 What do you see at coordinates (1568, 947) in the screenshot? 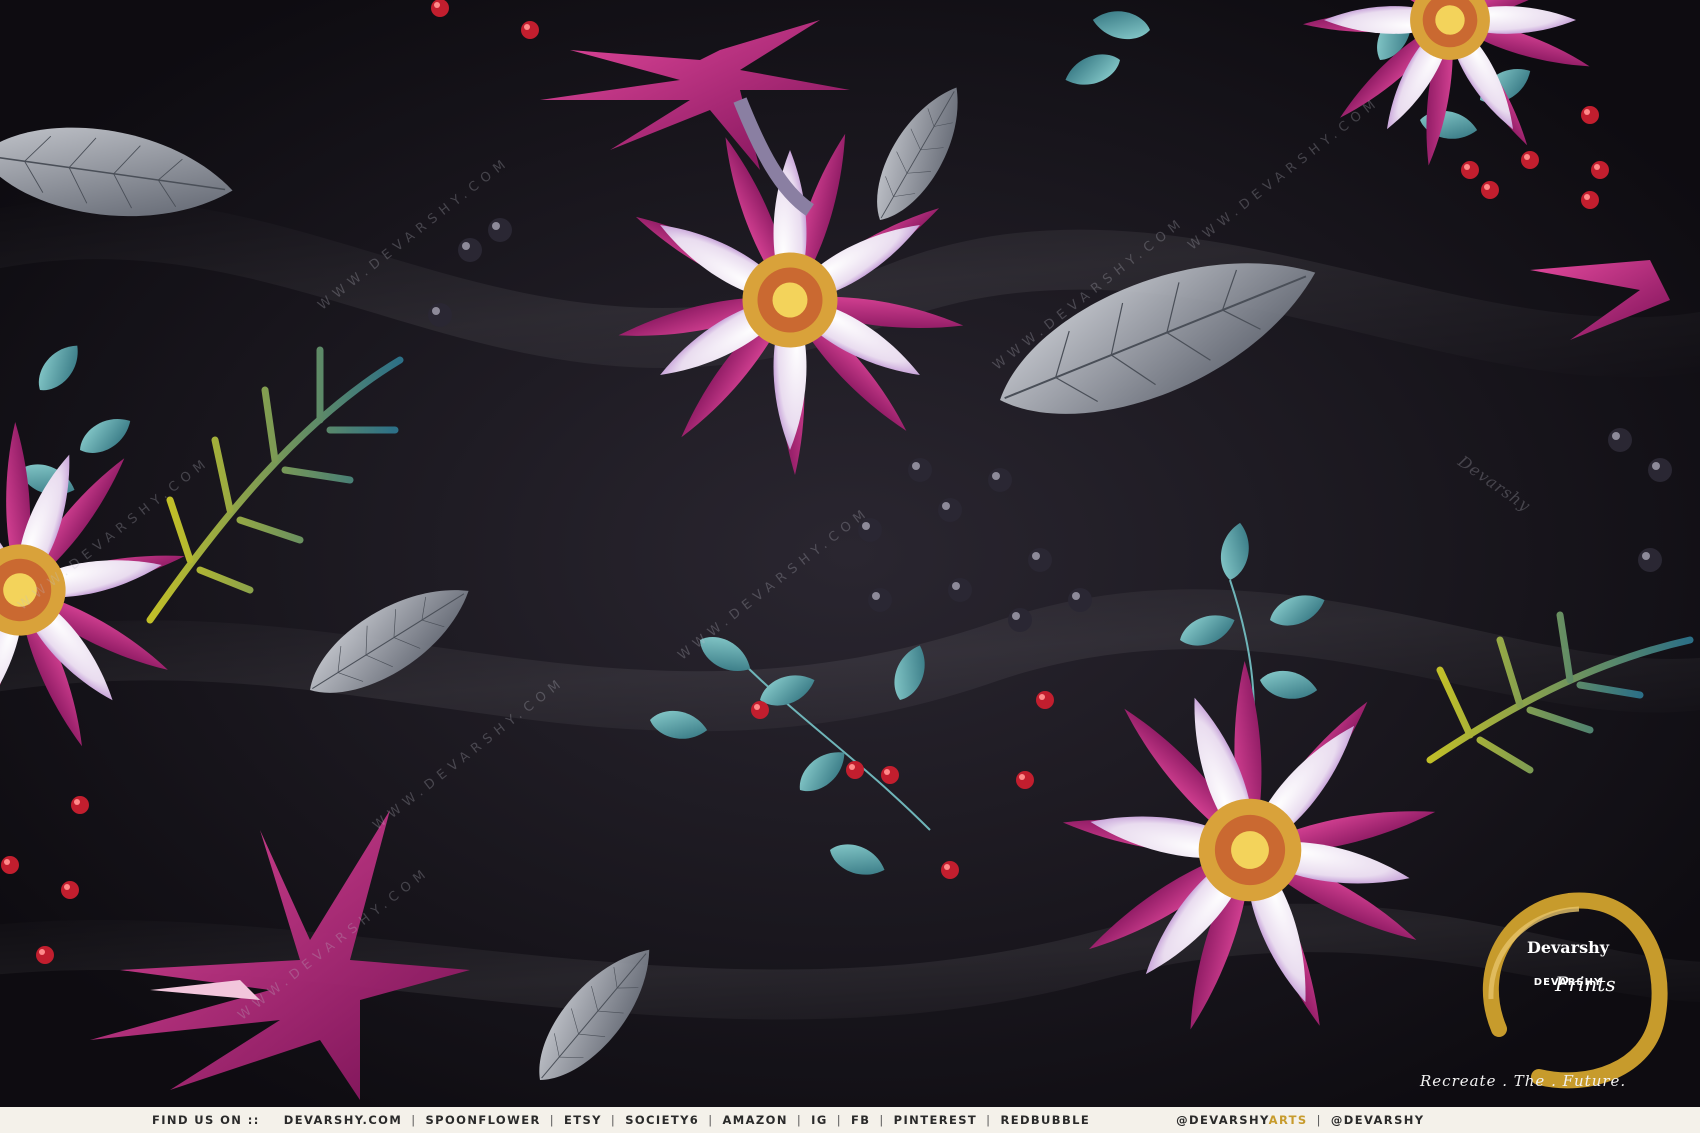
I see `logo-brand-name: Devarshy` at bounding box center [1568, 947].